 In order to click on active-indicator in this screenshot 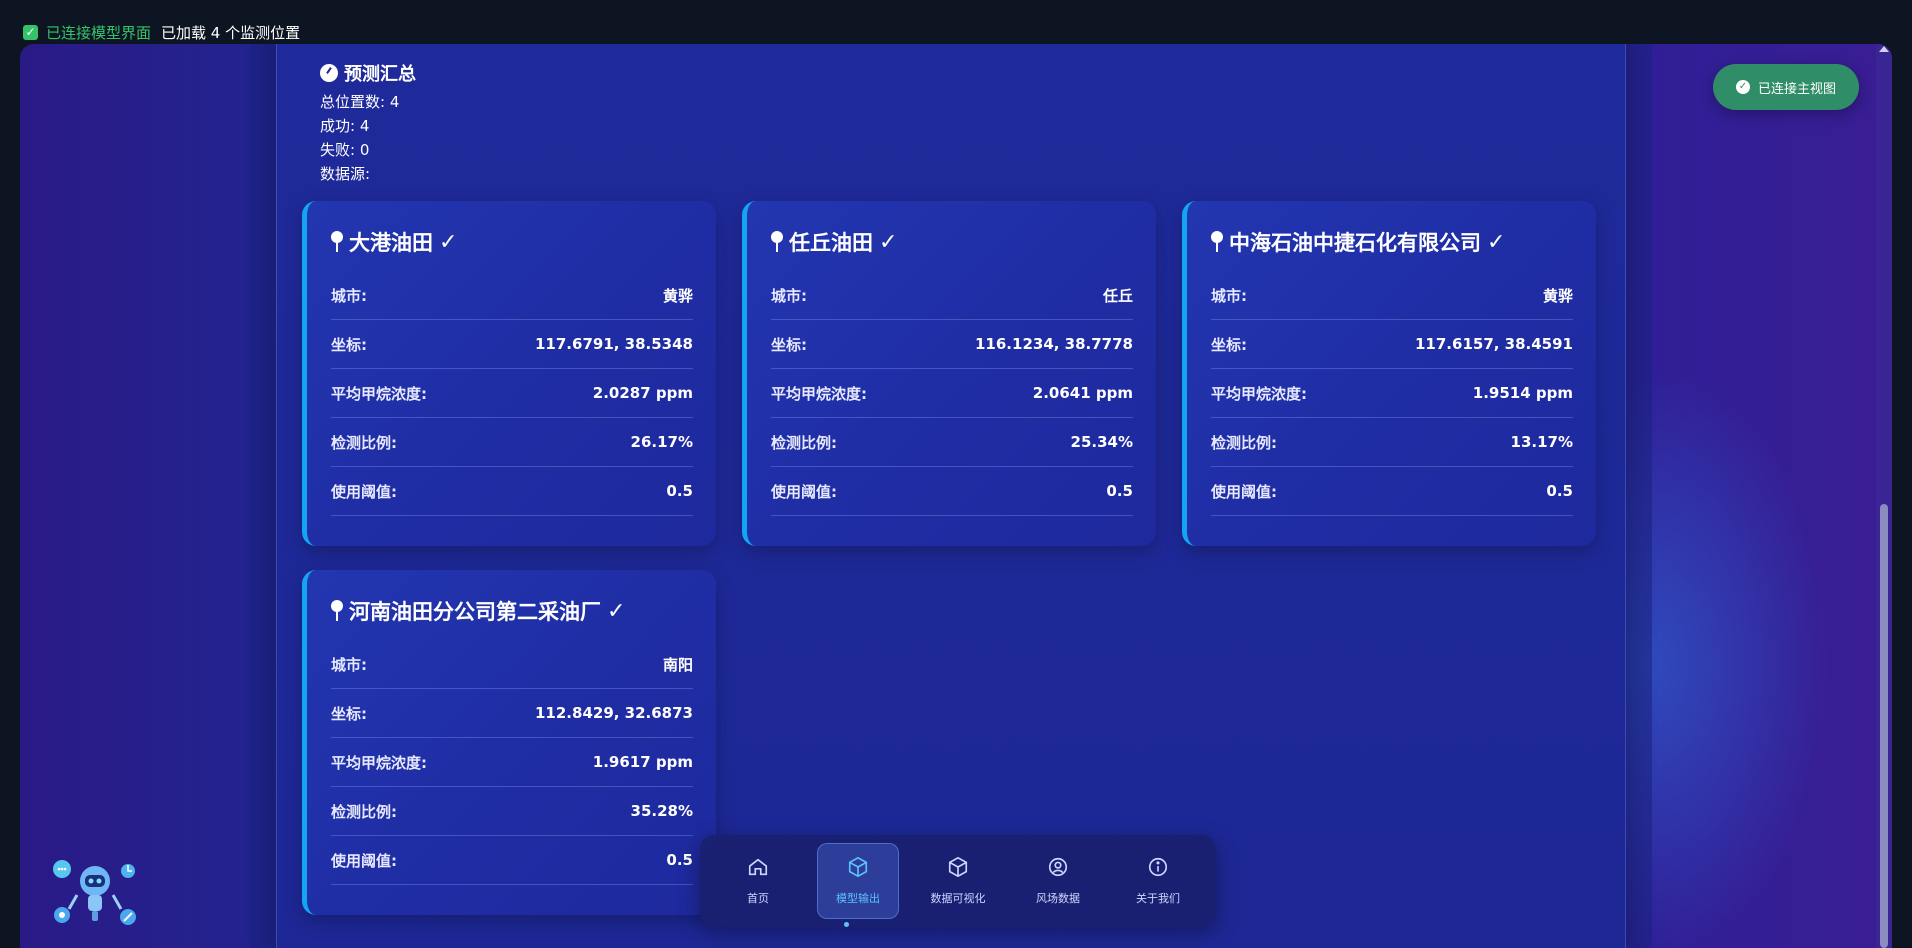, I will do `click(846, 924)`.